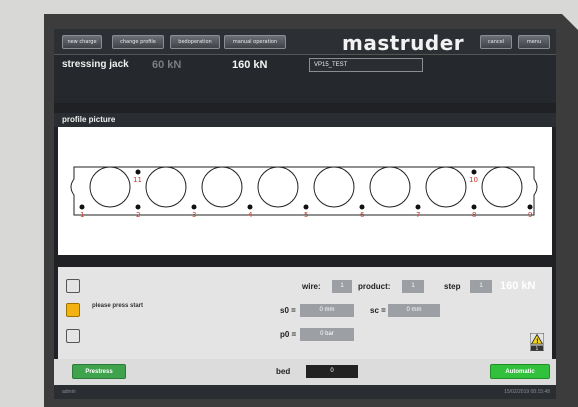  Describe the element at coordinates (418, 215) in the screenshot. I see `point-label-7: 7` at that location.